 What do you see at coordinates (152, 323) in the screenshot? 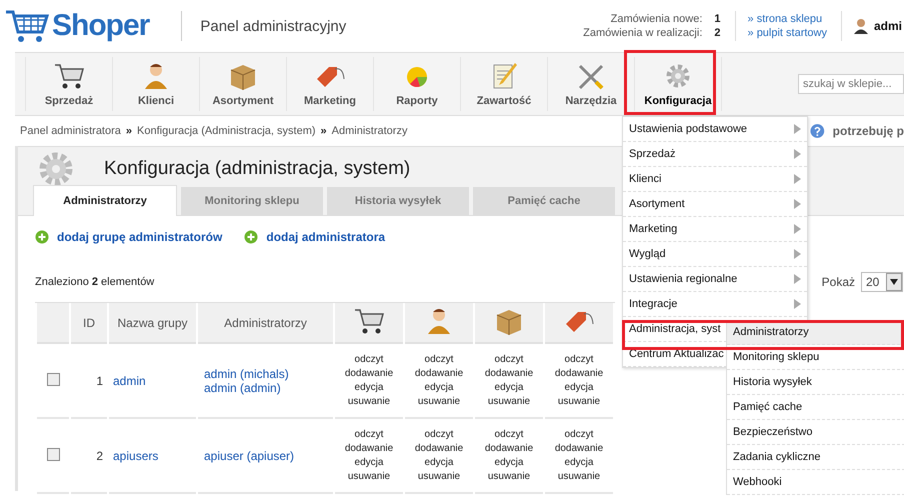
I see `column-header: Nazwa grupy` at bounding box center [152, 323].